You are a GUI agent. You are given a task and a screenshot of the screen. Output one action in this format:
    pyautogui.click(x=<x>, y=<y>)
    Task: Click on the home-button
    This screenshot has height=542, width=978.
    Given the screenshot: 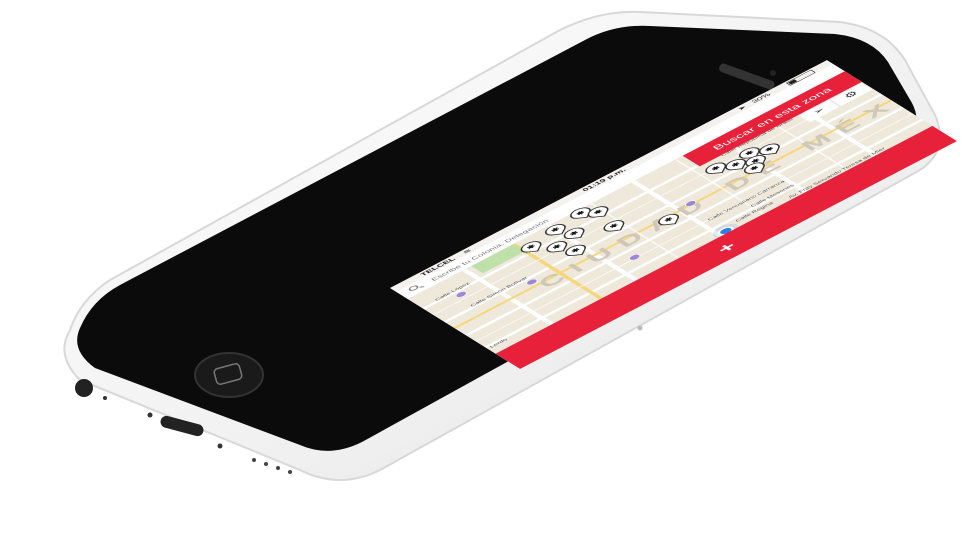 What is the action you would take?
    pyautogui.click(x=229, y=375)
    